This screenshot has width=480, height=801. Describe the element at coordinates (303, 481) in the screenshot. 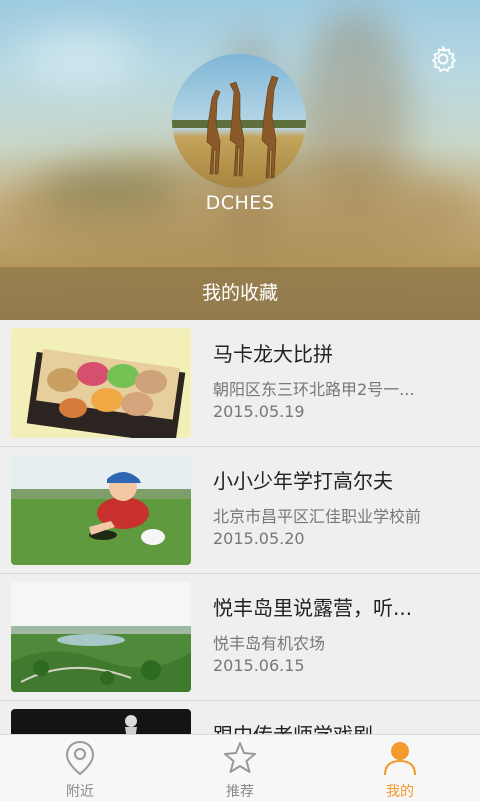

I see `item-title: 小小少年学打高尔夫` at that location.